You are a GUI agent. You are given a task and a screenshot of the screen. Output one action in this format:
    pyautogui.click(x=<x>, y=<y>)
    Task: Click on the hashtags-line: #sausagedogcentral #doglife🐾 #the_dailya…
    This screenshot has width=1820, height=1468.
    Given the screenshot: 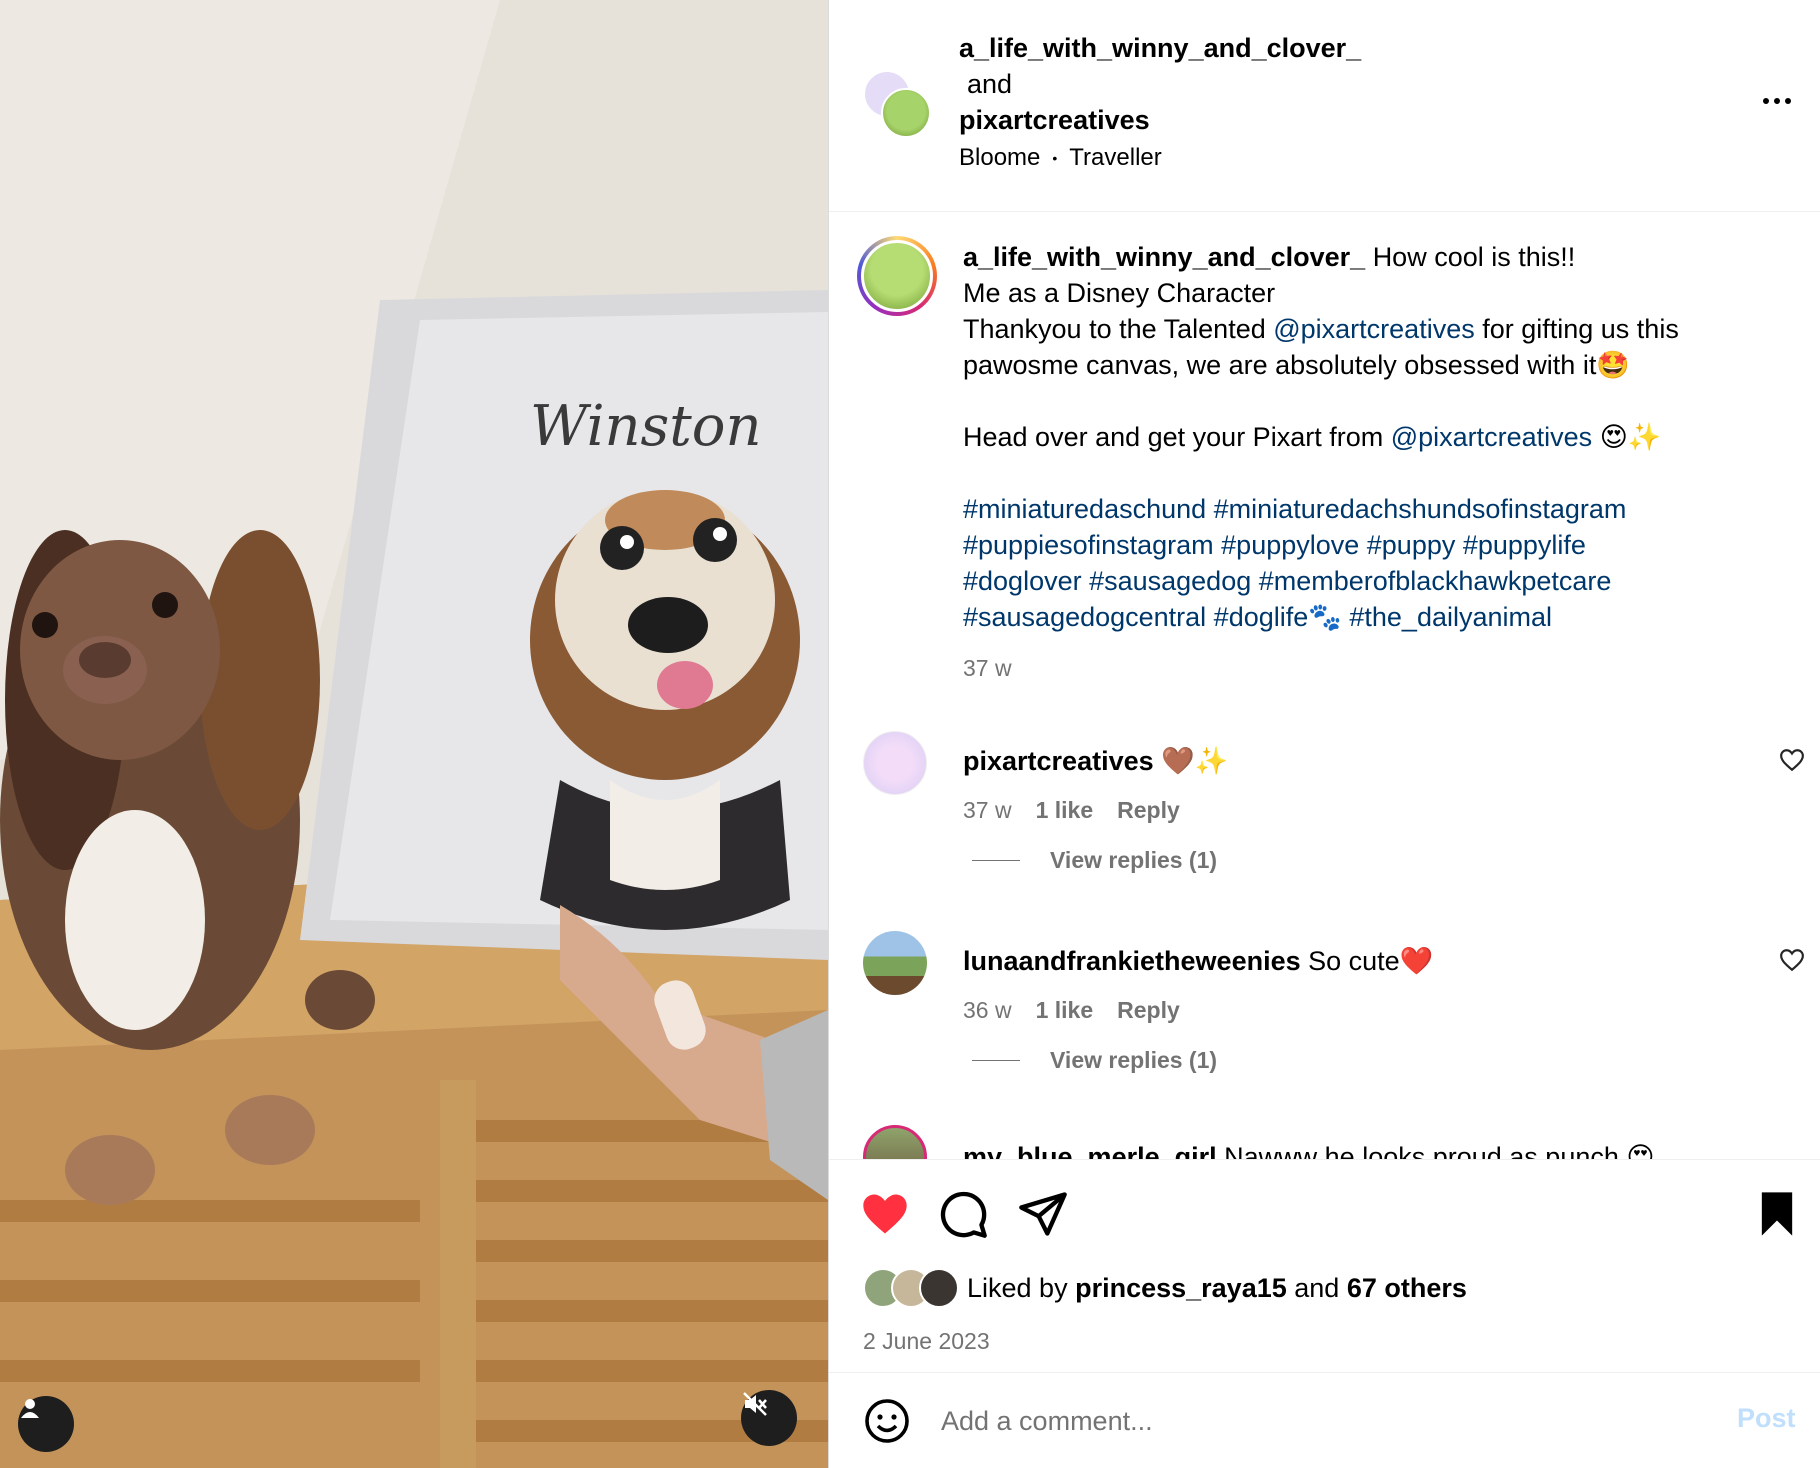 What is the action you would take?
    pyautogui.click(x=1373, y=617)
    